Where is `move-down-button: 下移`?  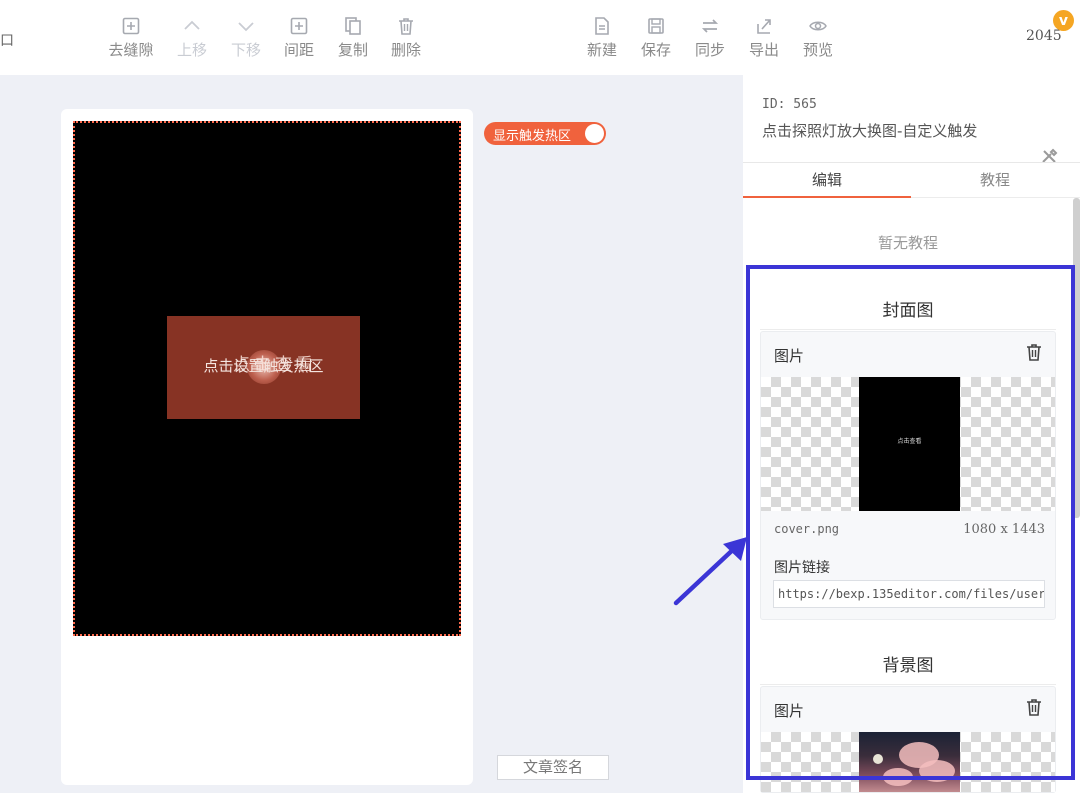 move-down-button: 下移 is located at coordinates (246, 37).